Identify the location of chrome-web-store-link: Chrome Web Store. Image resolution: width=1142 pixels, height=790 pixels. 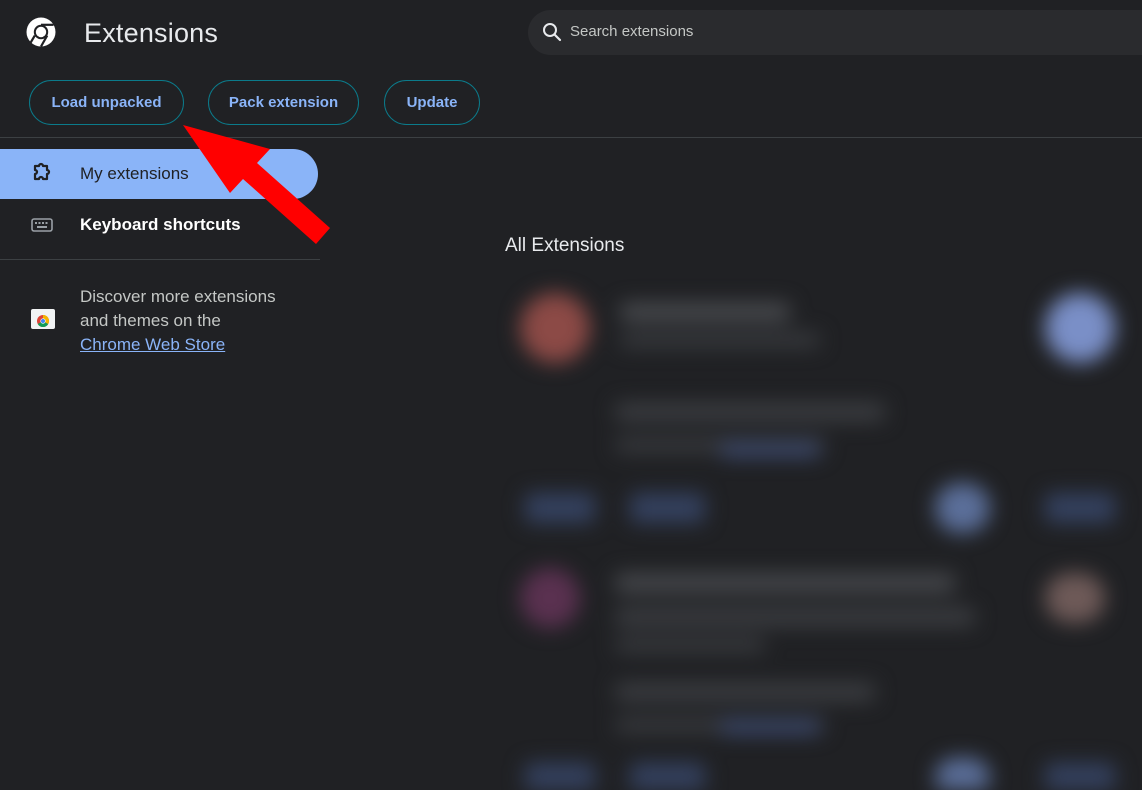
(152, 344).